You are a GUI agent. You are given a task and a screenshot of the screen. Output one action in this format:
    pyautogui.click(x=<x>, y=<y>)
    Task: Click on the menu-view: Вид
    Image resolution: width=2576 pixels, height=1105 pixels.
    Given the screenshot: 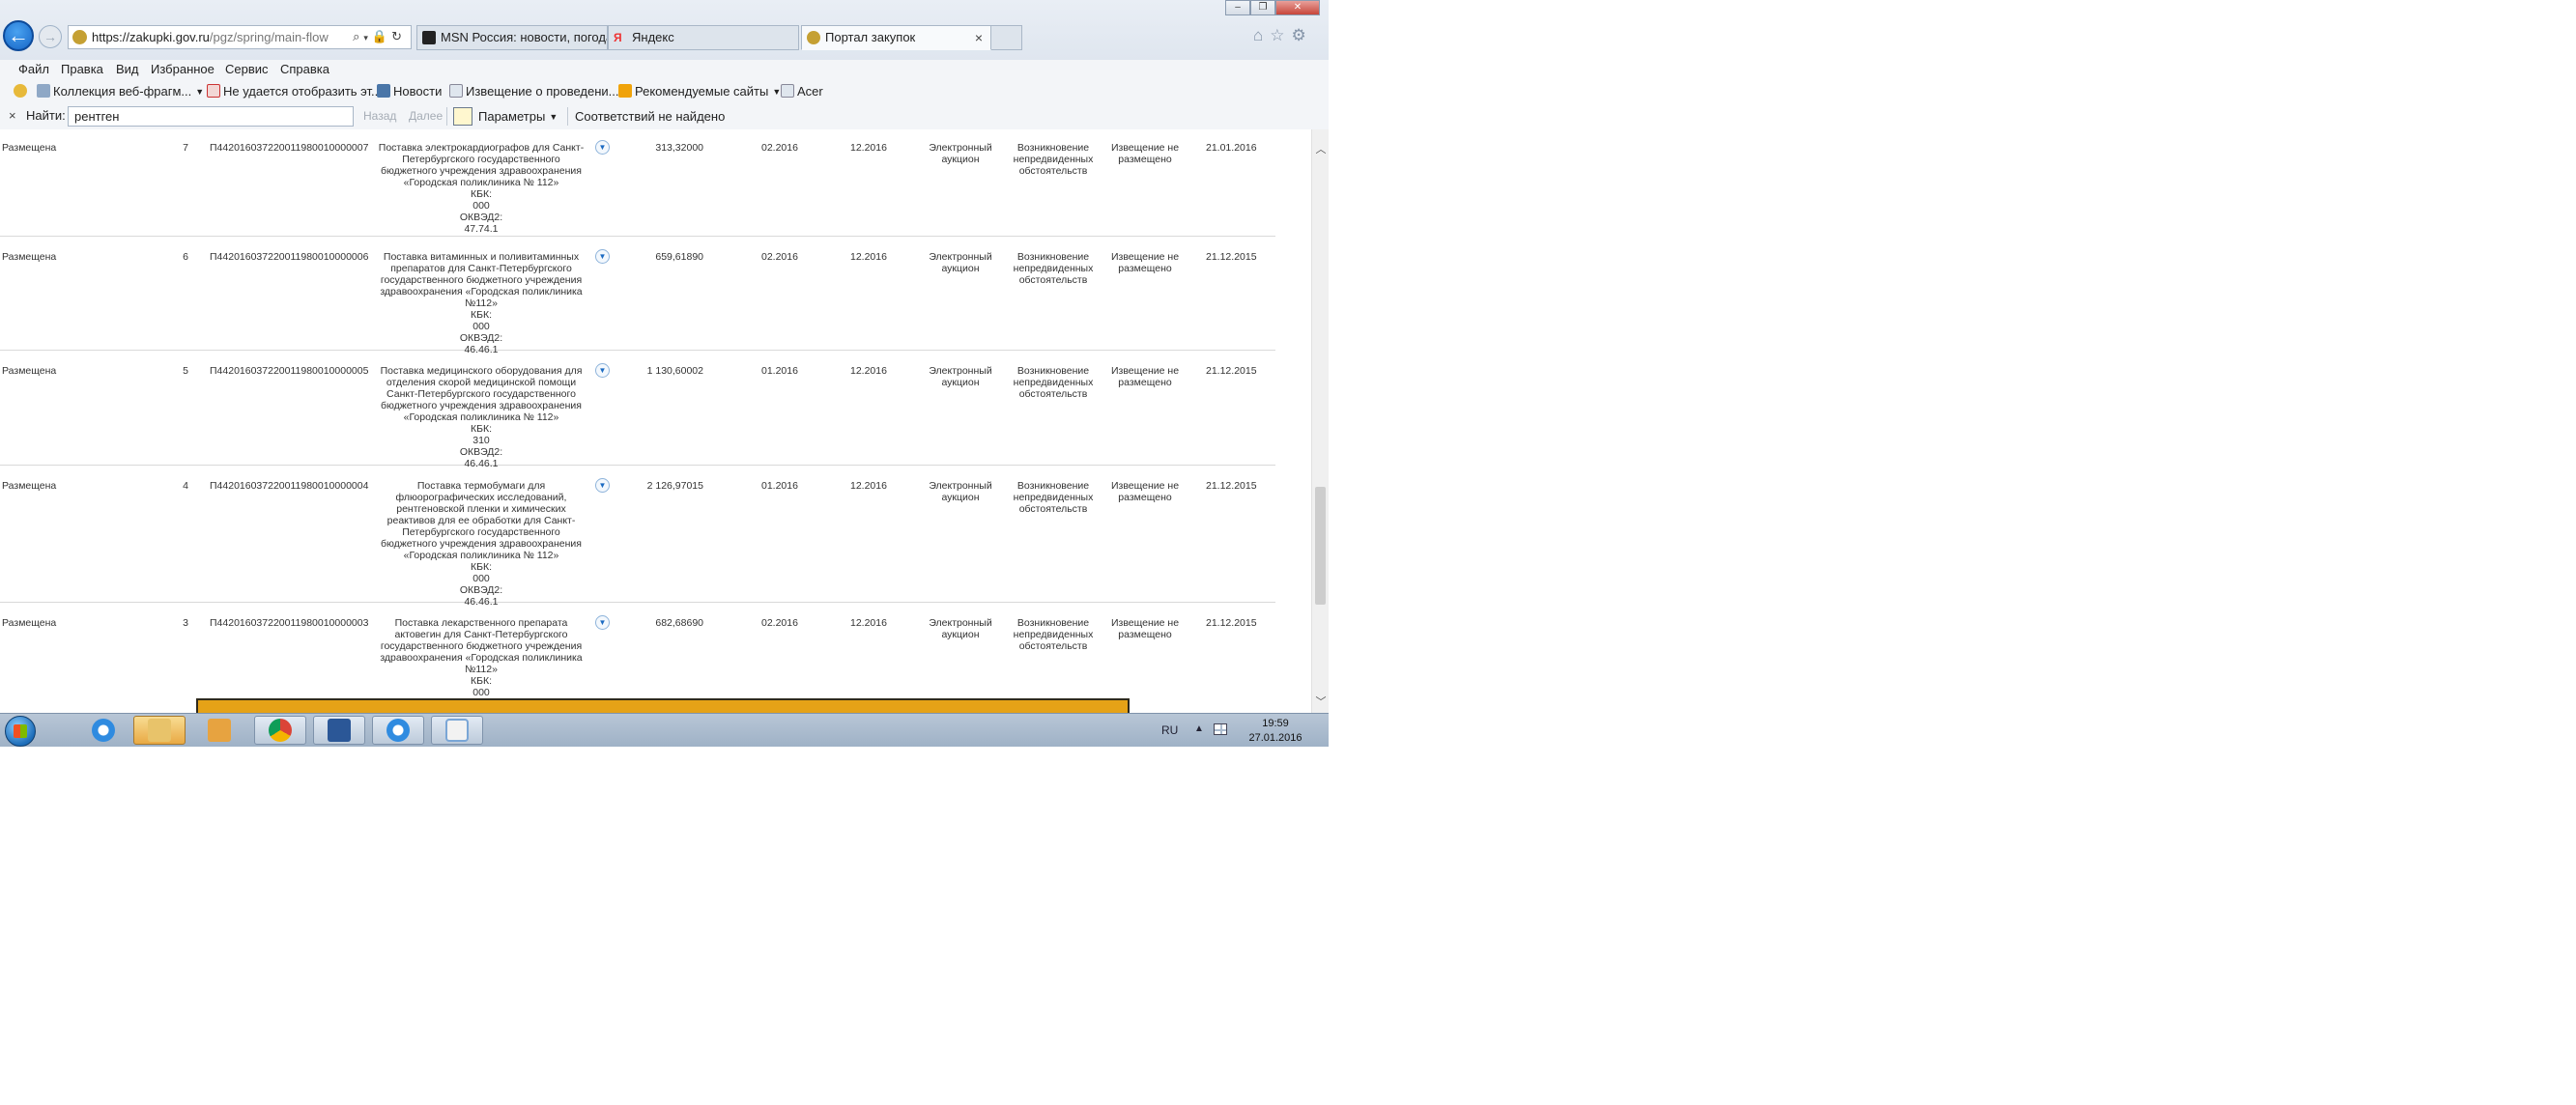 What is the action you would take?
    pyautogui.click(x=127, y=69)
    